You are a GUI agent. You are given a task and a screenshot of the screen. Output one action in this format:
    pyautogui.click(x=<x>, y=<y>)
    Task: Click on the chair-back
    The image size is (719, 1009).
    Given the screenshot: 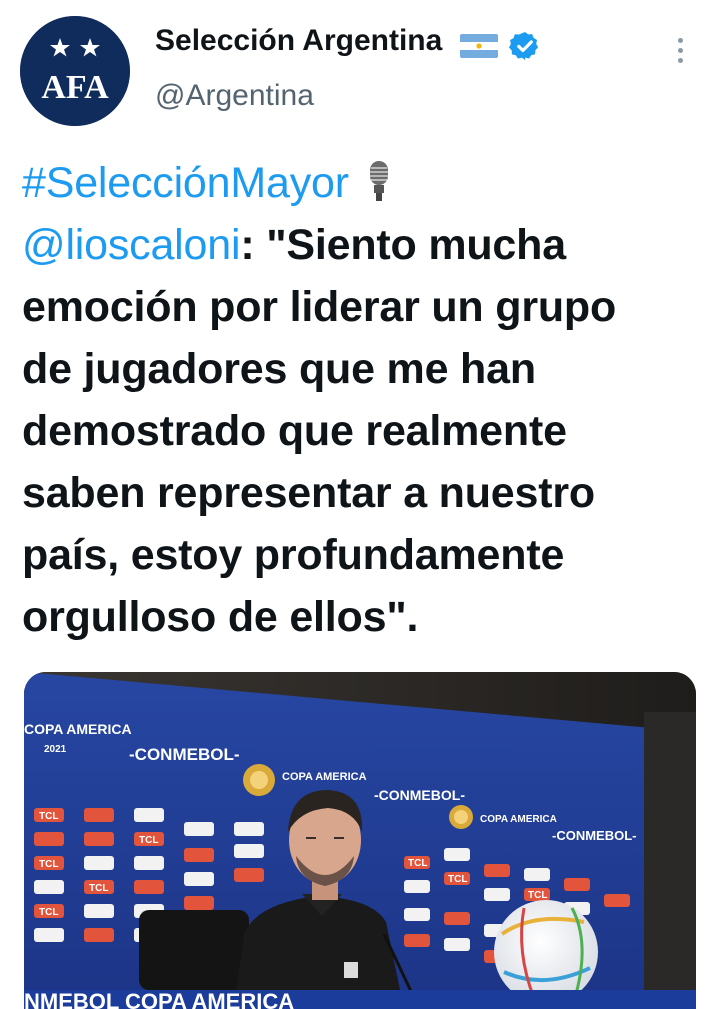 What is the action you would take?
    pyautogui.click(x=194, y=950)
    